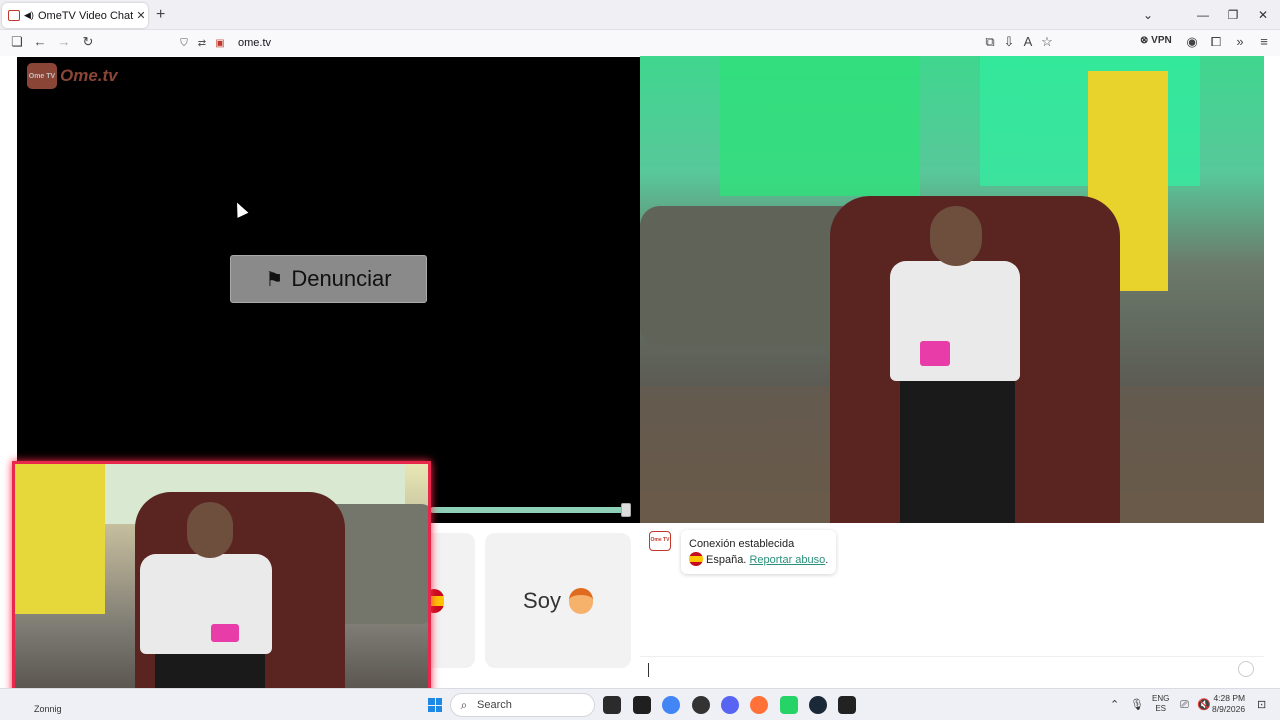 The image size is (1280, 720). What do you see at coordinates (701, 705) in the screenshot?
I see `github-icon` at bounding box center [701, 705].